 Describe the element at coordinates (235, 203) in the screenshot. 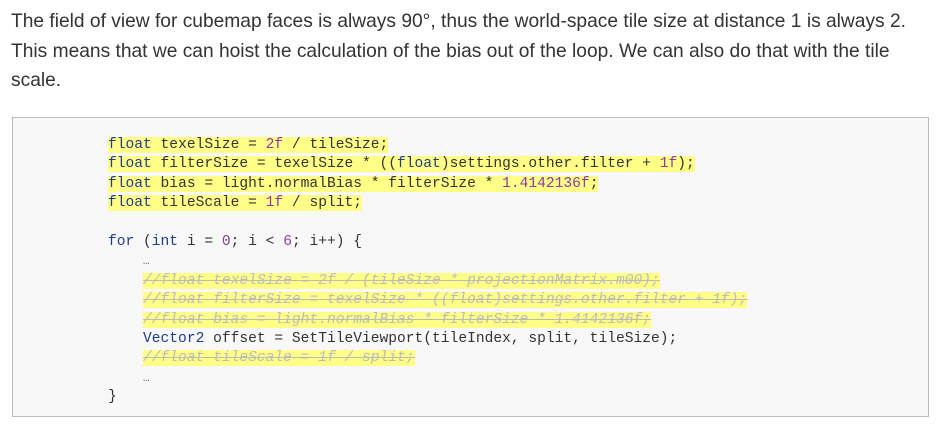

I see `code-line-tile-scale: float tileScale = 1f / split;` at that location.